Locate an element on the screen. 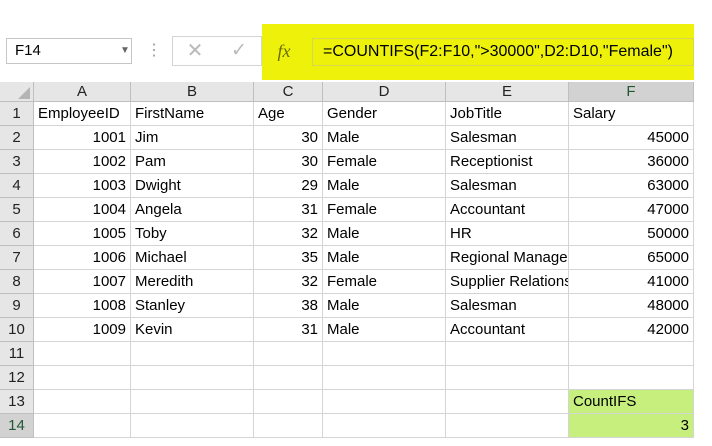 The image size is (712, 446). cell-b7: Michael is located at coordinates (192, 258).